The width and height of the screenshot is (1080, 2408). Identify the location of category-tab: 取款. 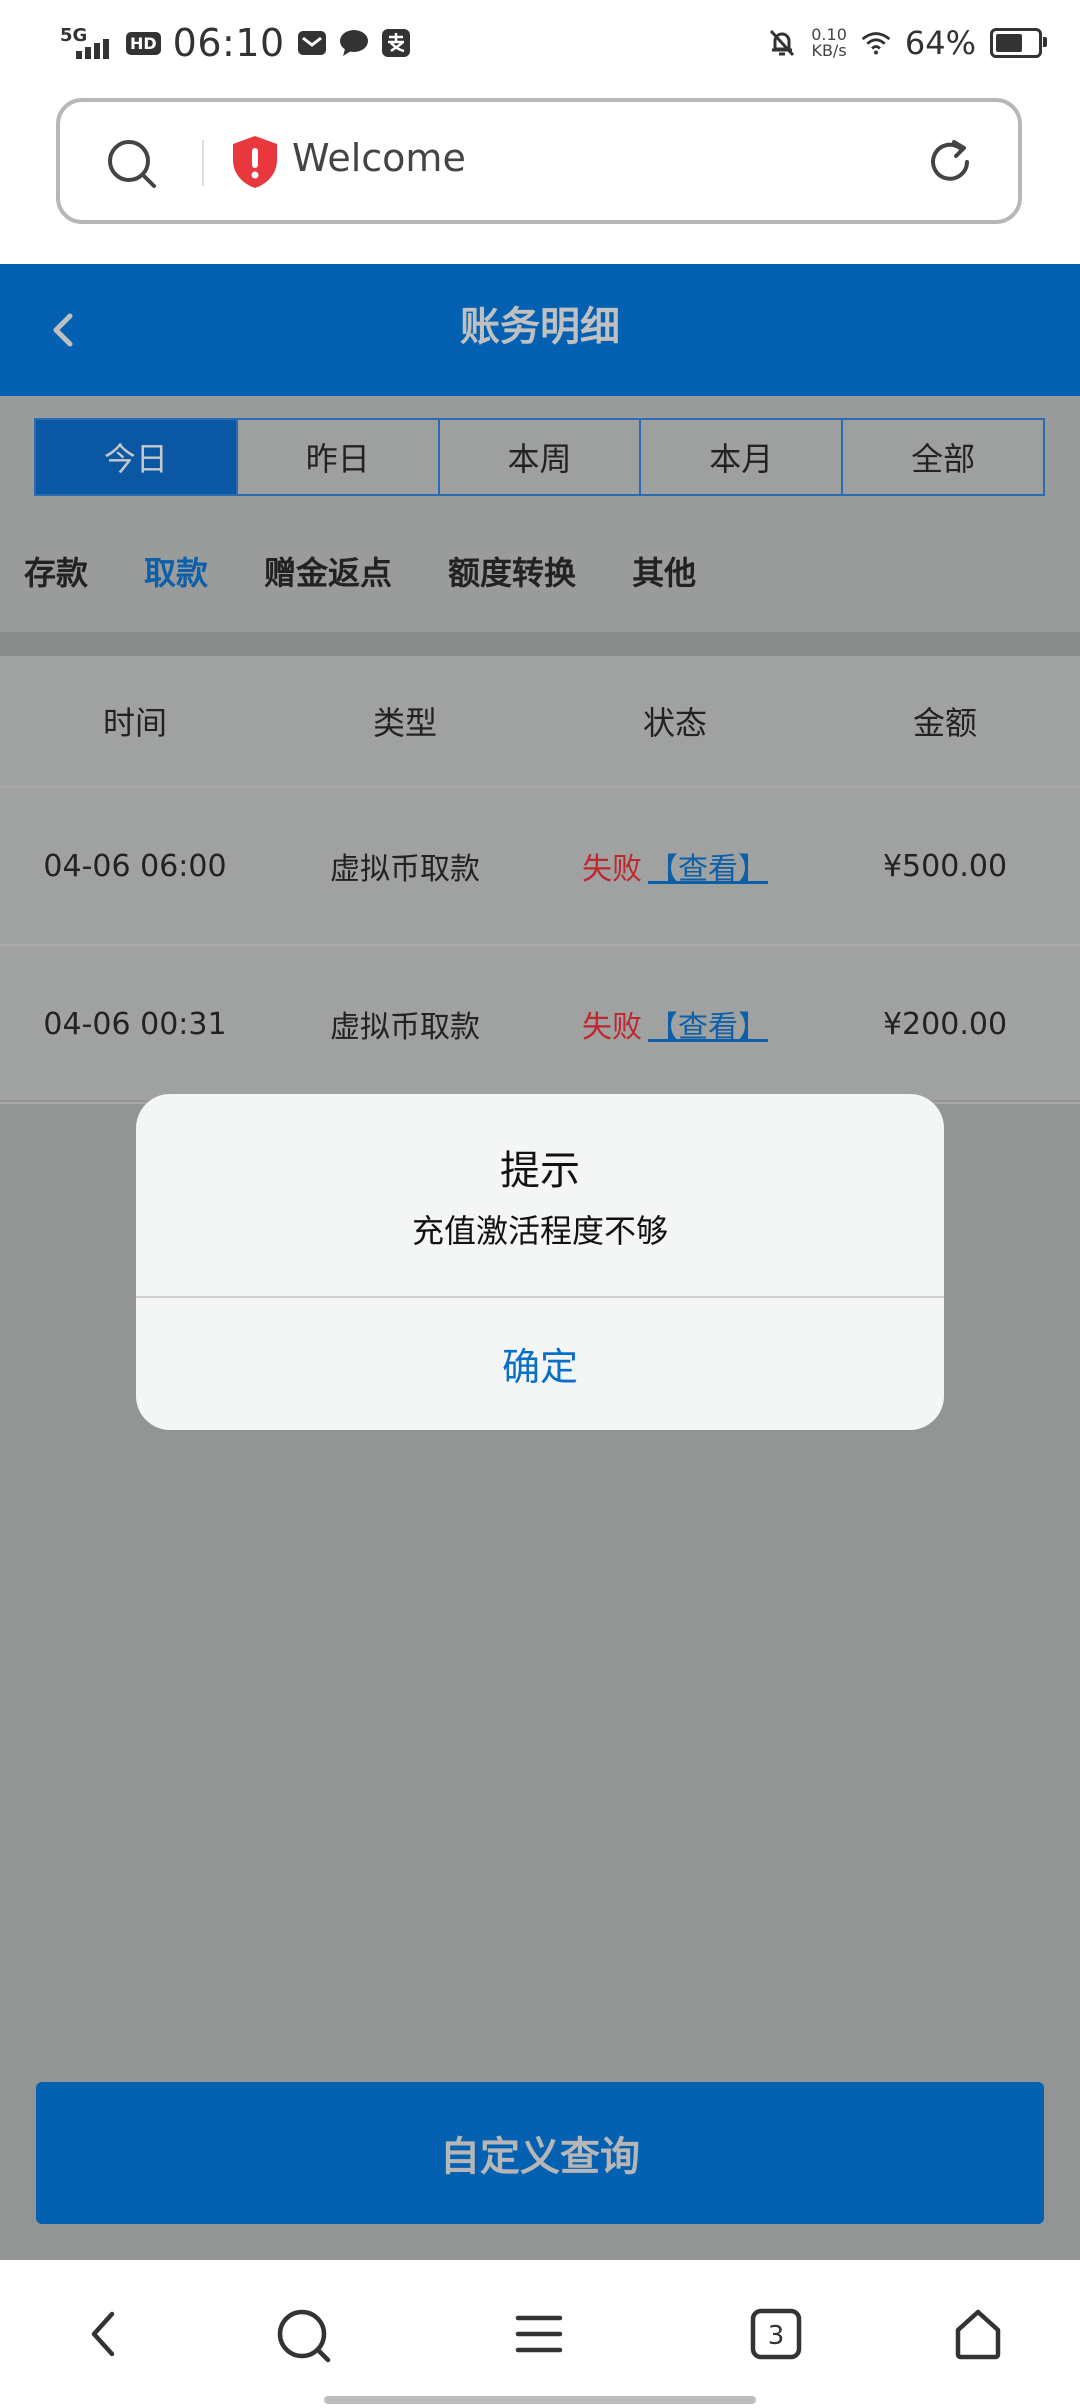
(176, 571).